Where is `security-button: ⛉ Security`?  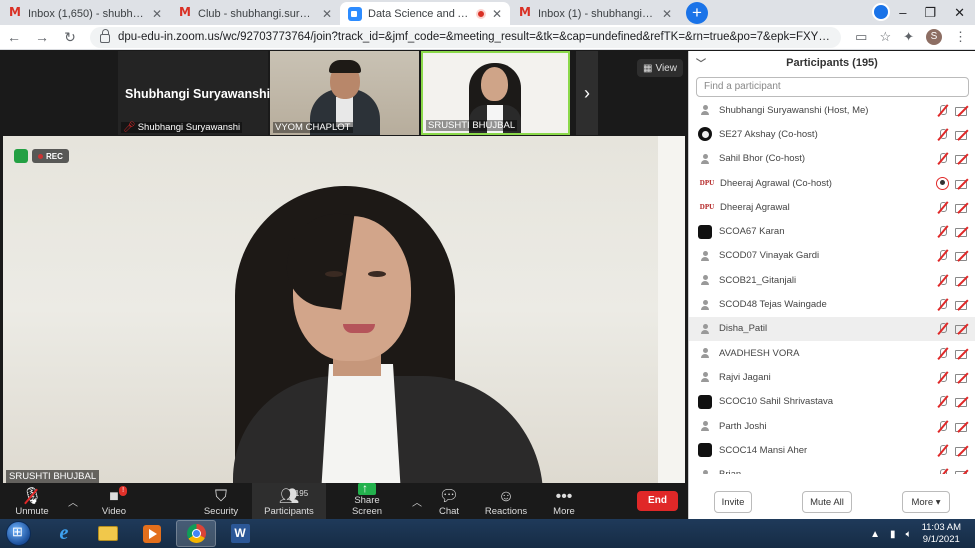 security-button: ⛉ Security is located at coordinates (221, 501).